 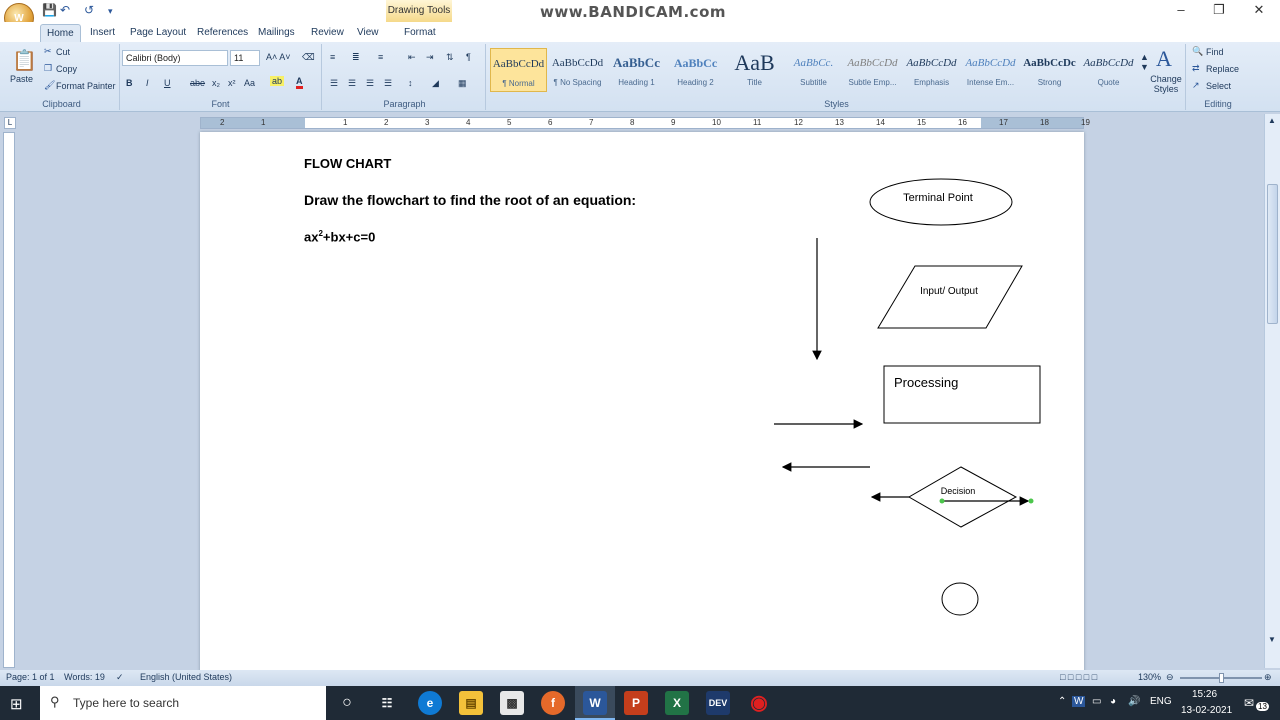 I want to click on tab-mailings: Mailings, so click(x=276, y=33).